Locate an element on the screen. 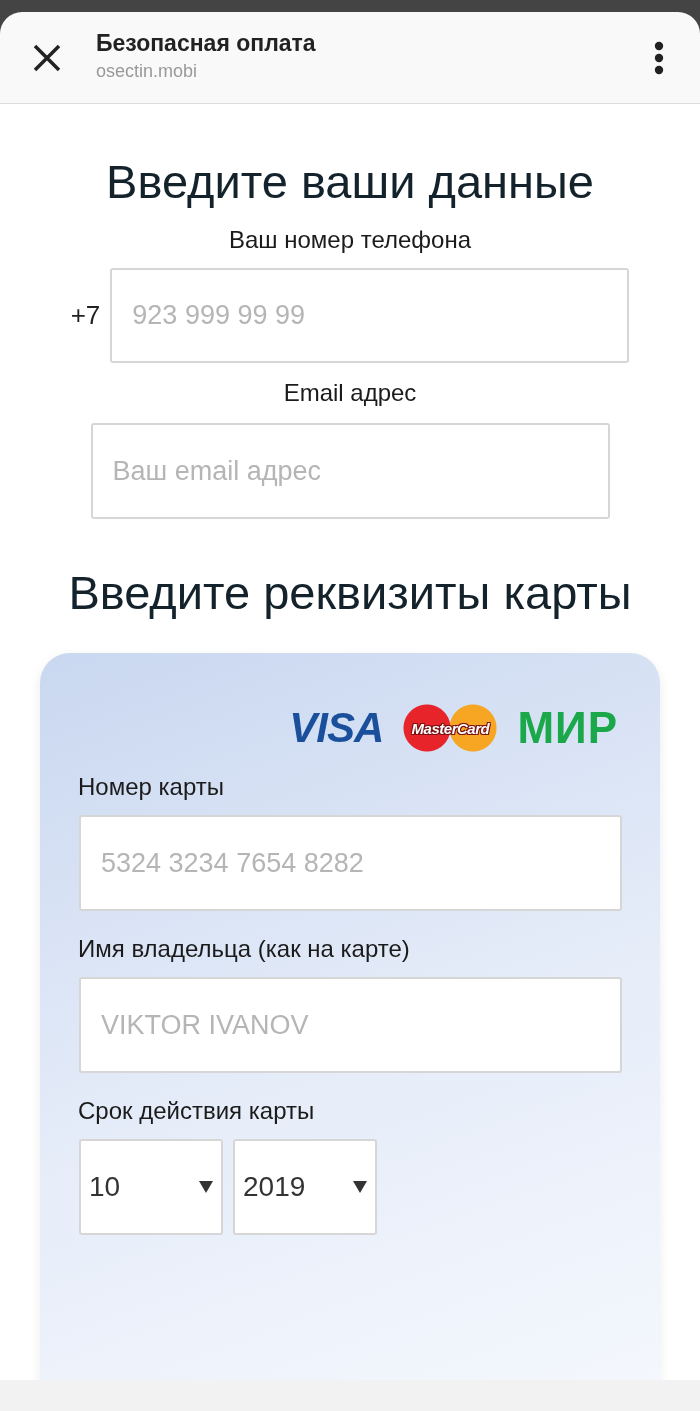  section-heading: Введите ваши данные is located at coordinates (350, 182).